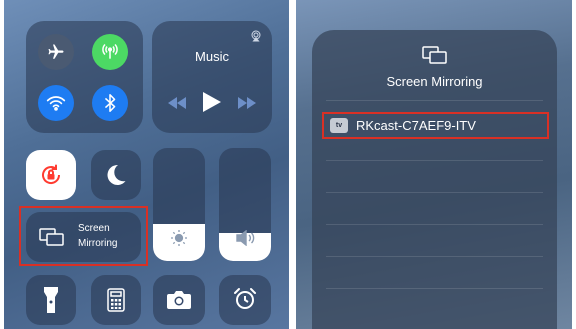  What do you see at coordinates (435, 125) in the screenshot?
I see `device-highlight` at bounding box center [435, 125].